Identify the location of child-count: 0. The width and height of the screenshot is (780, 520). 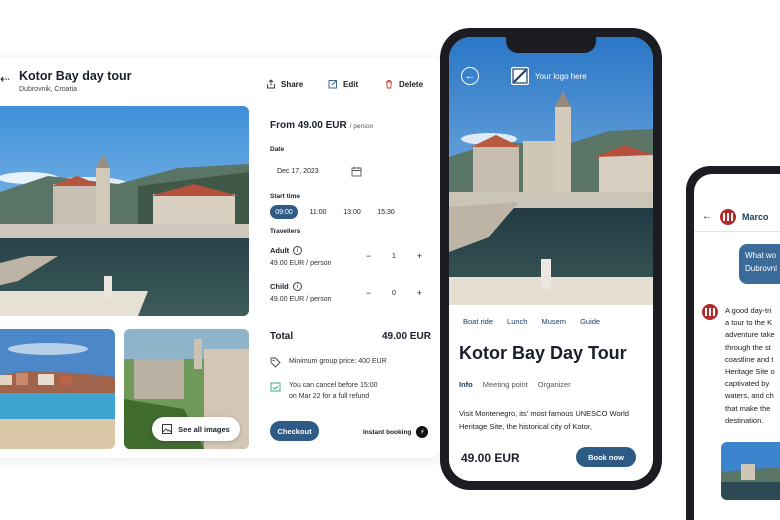
(394, 293).